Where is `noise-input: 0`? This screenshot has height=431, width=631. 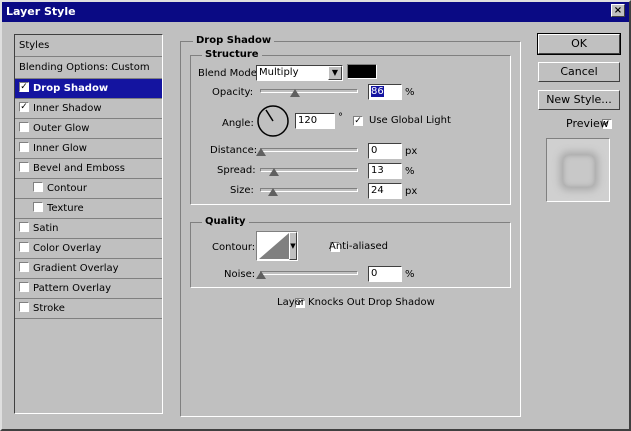
noise-input: 0 is located at coordinates (385, 274).